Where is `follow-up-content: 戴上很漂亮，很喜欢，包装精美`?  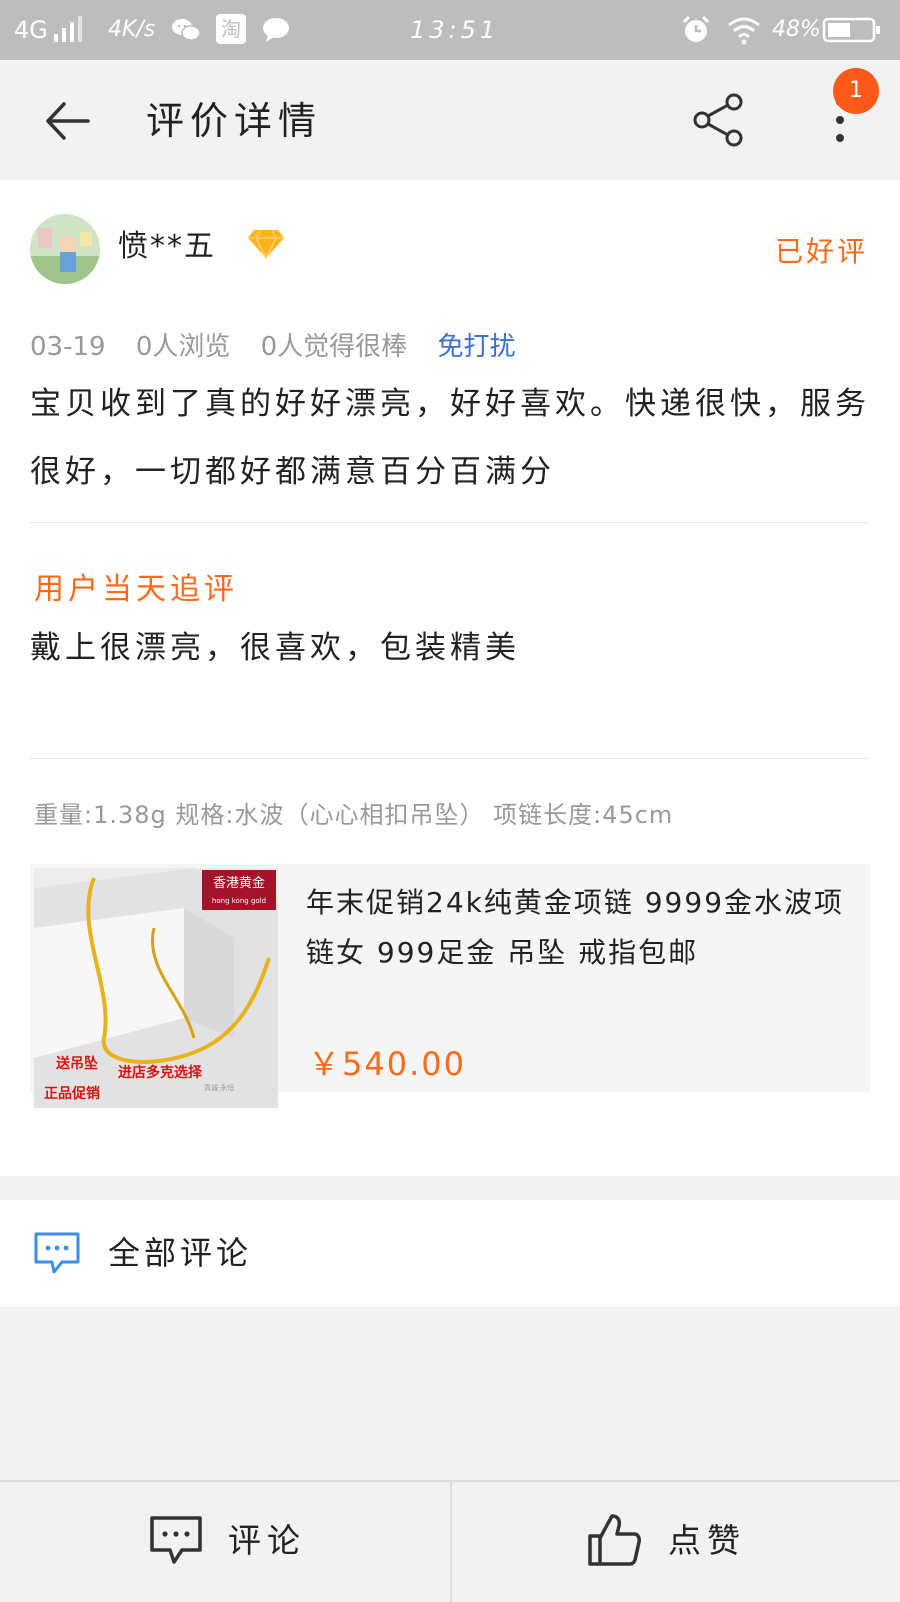
follow-up-content: 戴上很漂亮，很喜欢，包装精美 is located at coordinates (275, 648).